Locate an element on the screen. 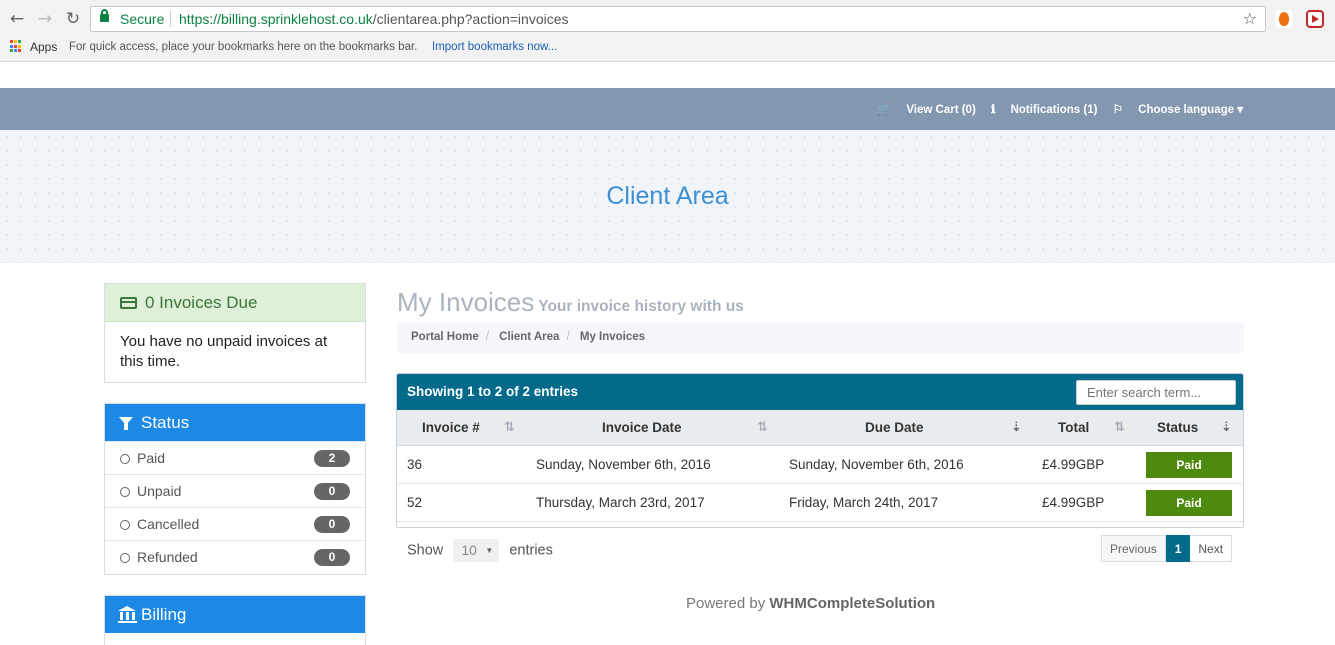 This screenshot has width=1335, height=645. status-filter-paid: Paid 2 is located at coordinates (235, 457).